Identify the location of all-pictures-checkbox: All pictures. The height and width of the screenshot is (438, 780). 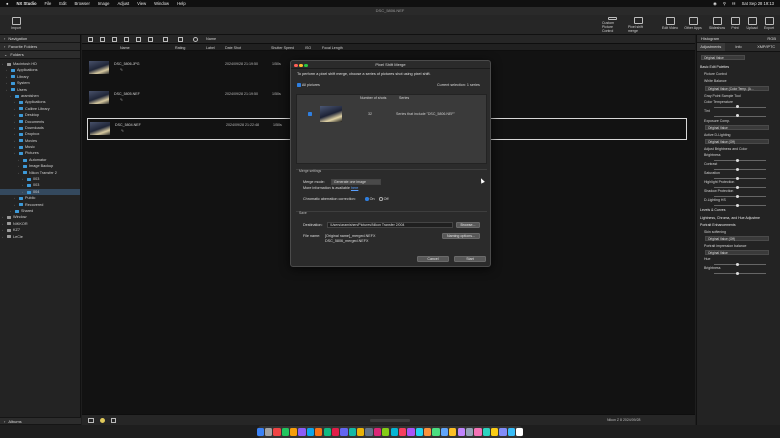
(308, 85).